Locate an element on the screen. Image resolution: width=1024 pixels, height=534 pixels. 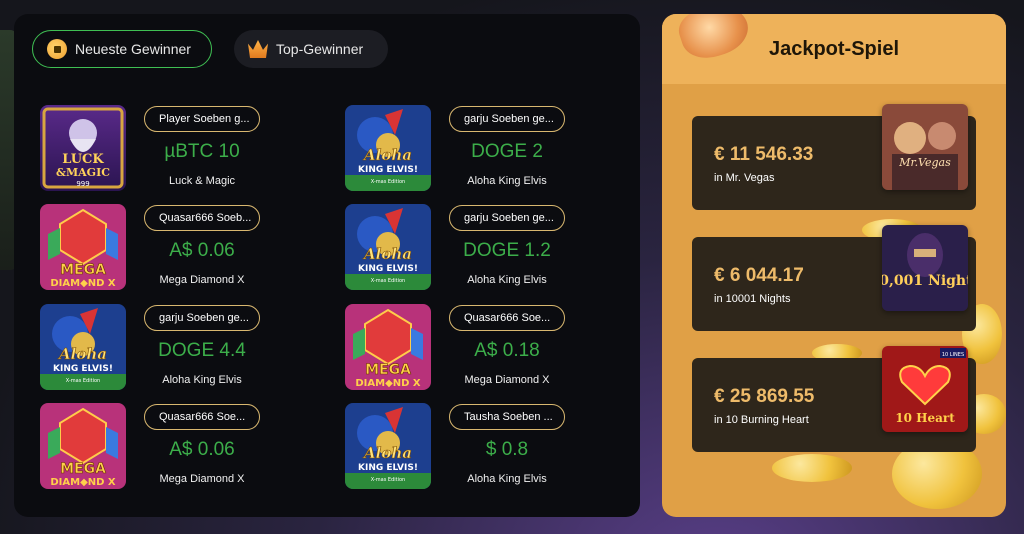
tab-top-winners: Top-Gewinner is located at coordinates (311, 49).